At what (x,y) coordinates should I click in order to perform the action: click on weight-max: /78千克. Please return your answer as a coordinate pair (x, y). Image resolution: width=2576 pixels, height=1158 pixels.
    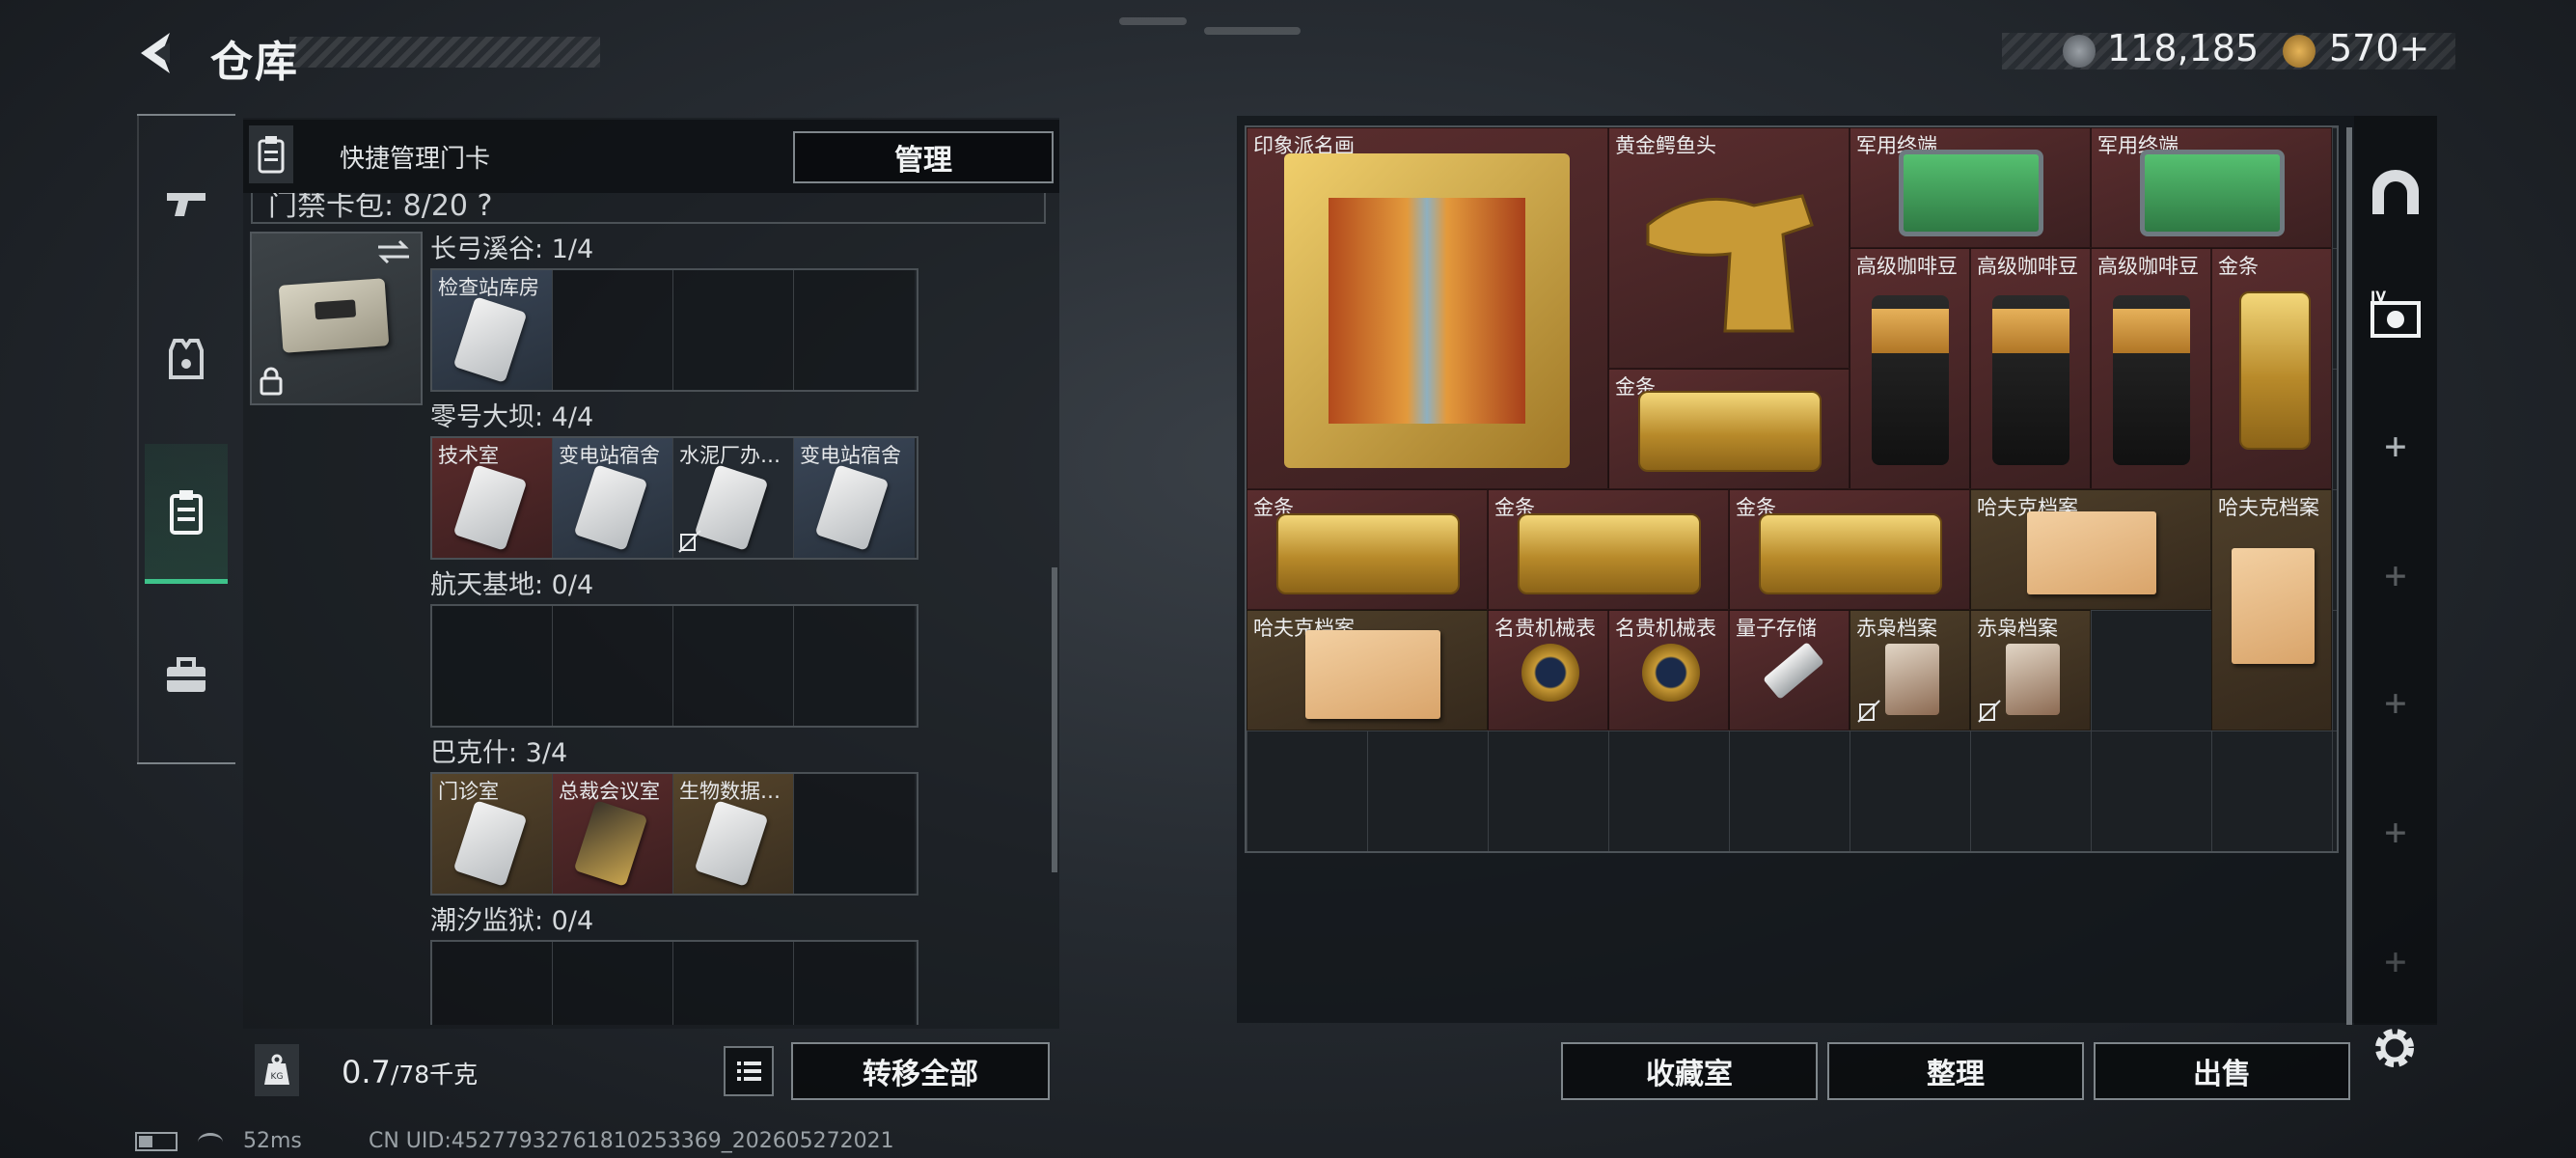
    Looking at the image, I should click on (435, 1075).